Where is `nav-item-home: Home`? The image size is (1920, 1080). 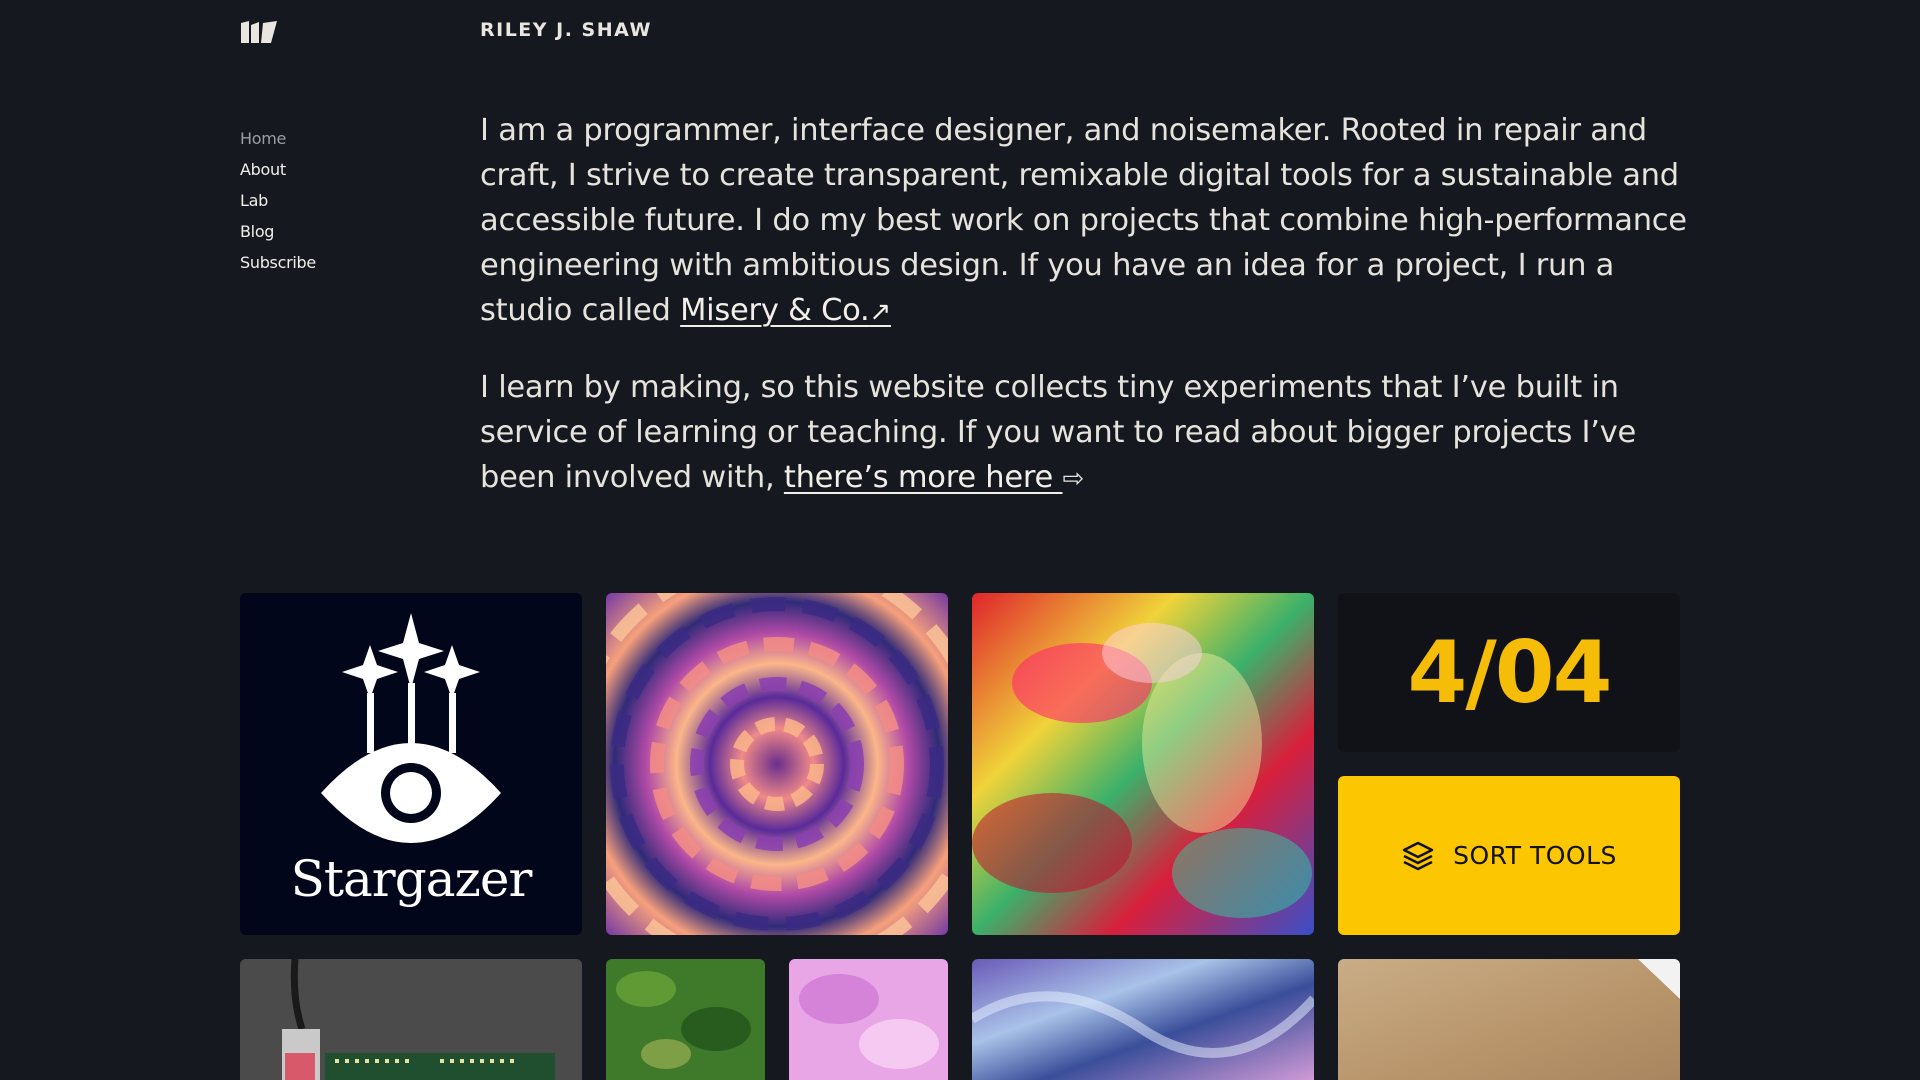
nav-item-home: Home is located at coordinates (278, 138).